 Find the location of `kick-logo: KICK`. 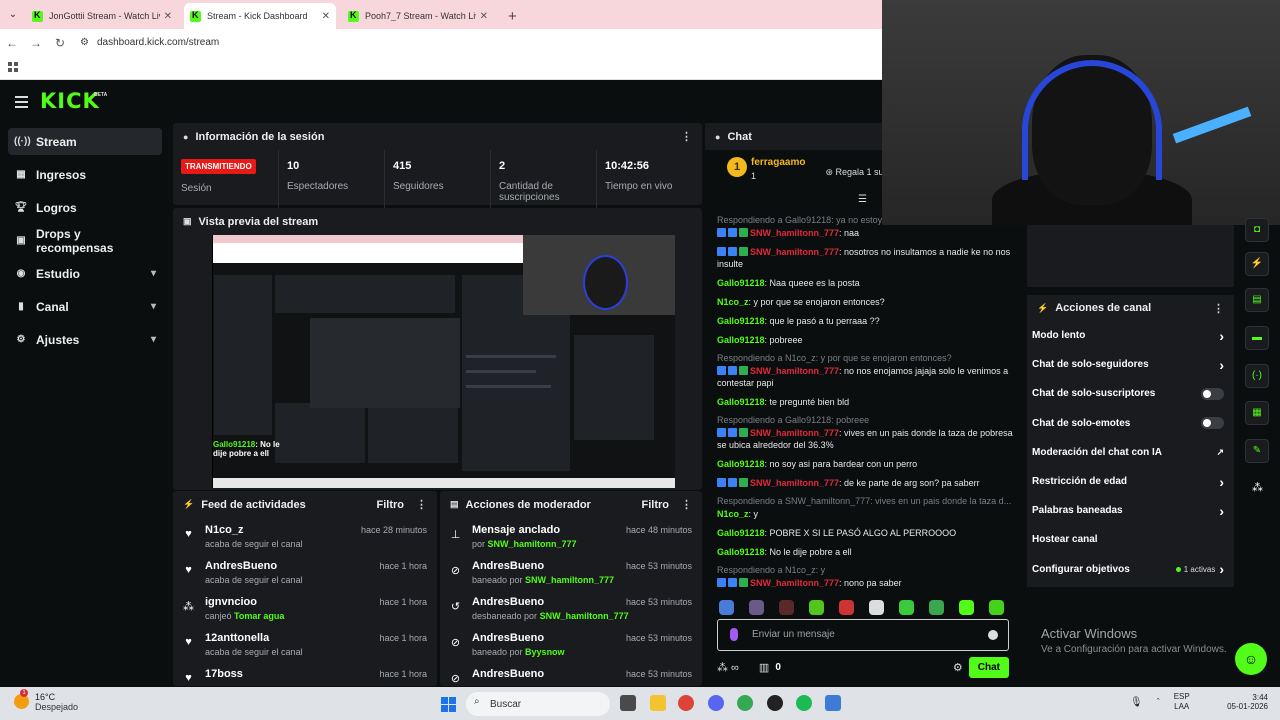

kick-logo: KICK is located at coordinates (70, 101).